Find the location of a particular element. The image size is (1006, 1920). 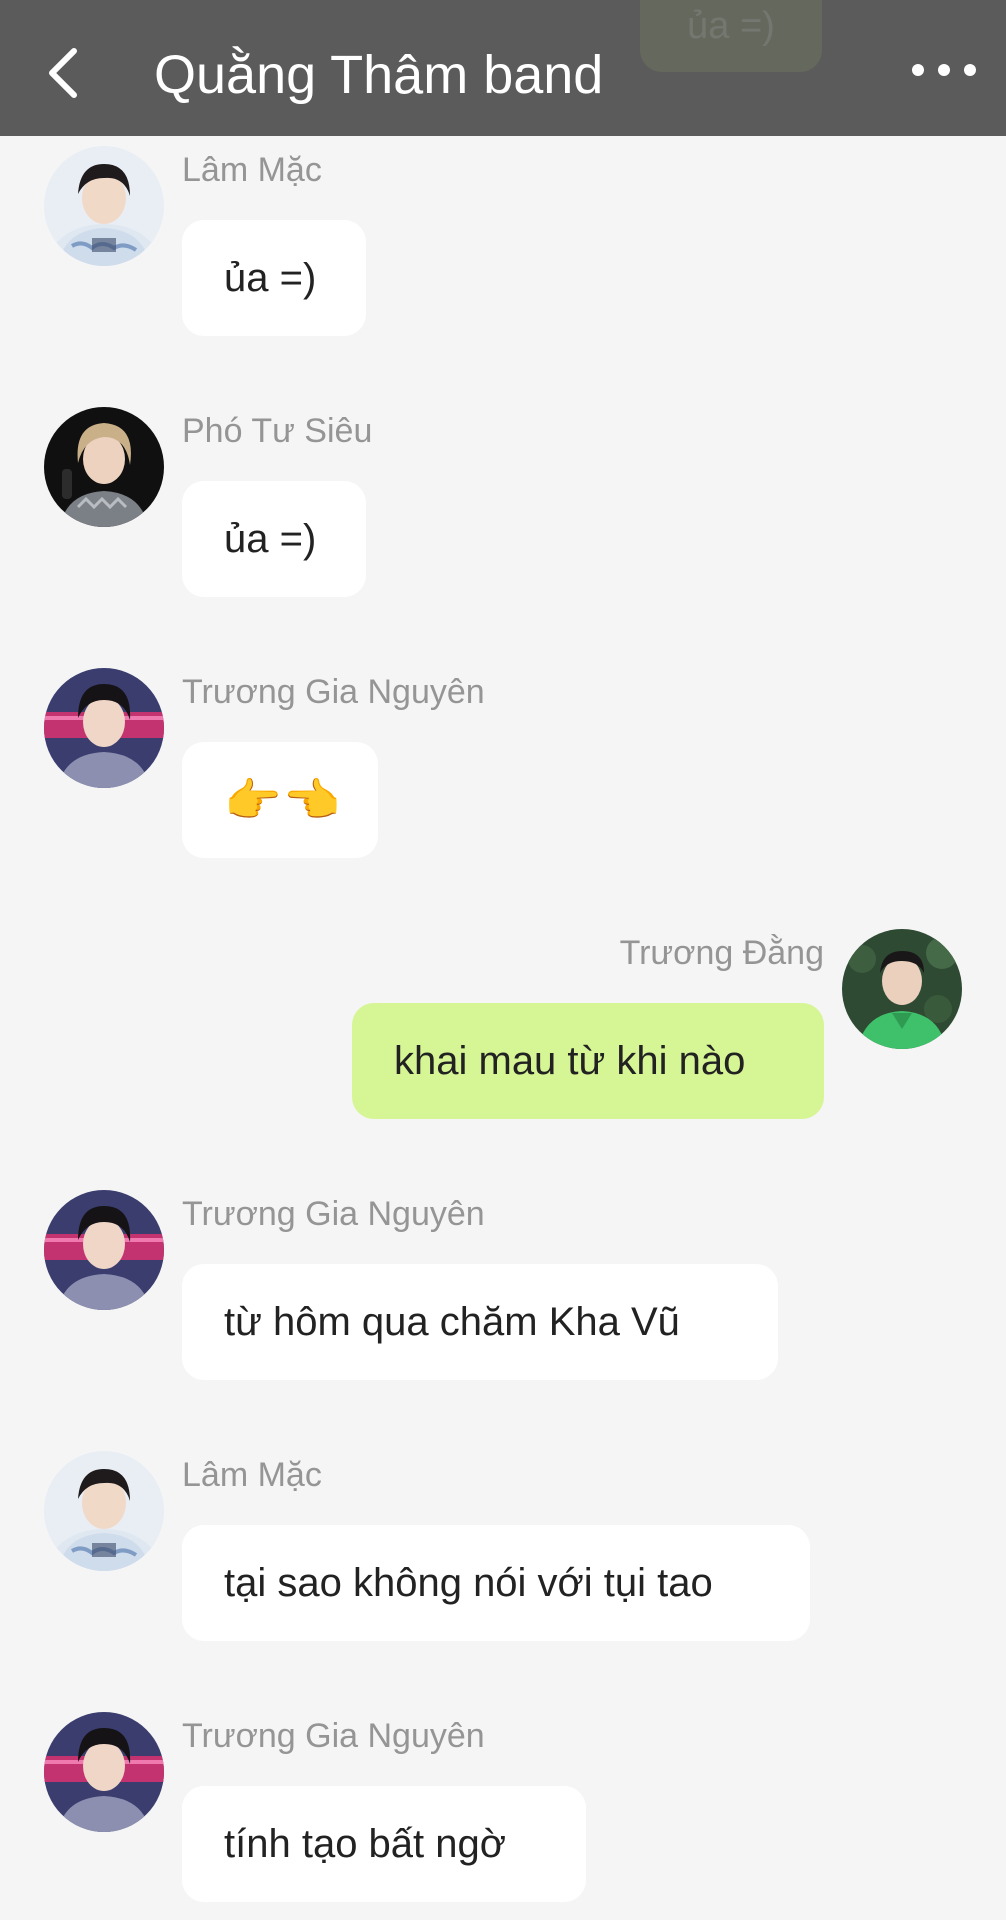

chat-header: ủa =) Quằng Thâm band is located at coordinates (503, 68).